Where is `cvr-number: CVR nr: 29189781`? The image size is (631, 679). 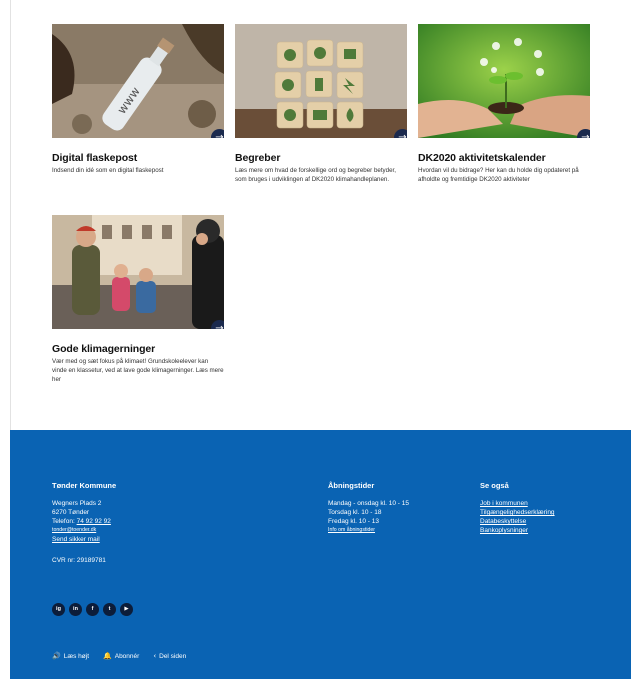
cvr-number: CVR nr: 29189781 is located at coordinates (79, 560).